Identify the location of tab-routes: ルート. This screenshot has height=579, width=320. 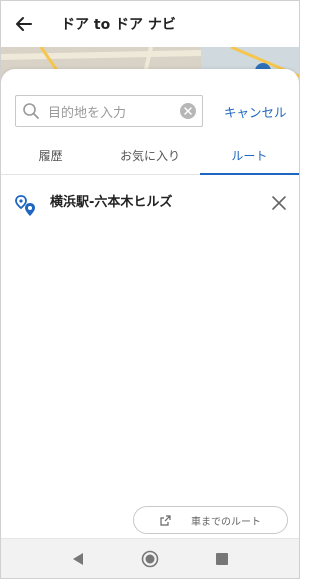
(249, 158).